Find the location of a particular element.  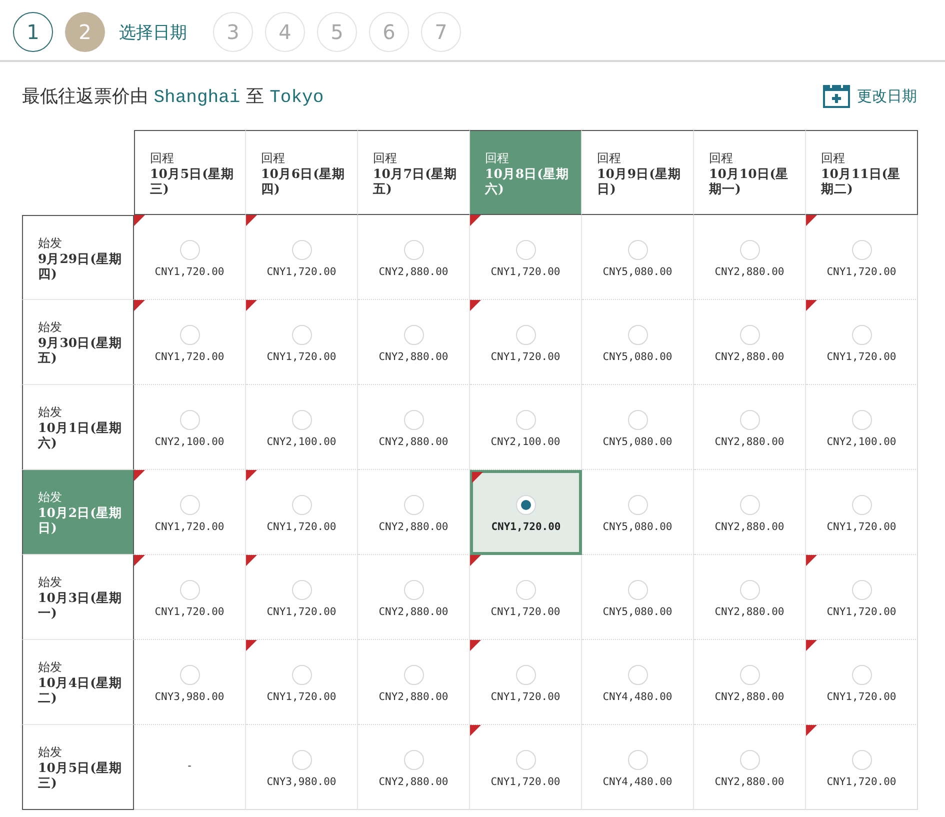

step-title: 选择日期 is located at coordinates (153, 33).